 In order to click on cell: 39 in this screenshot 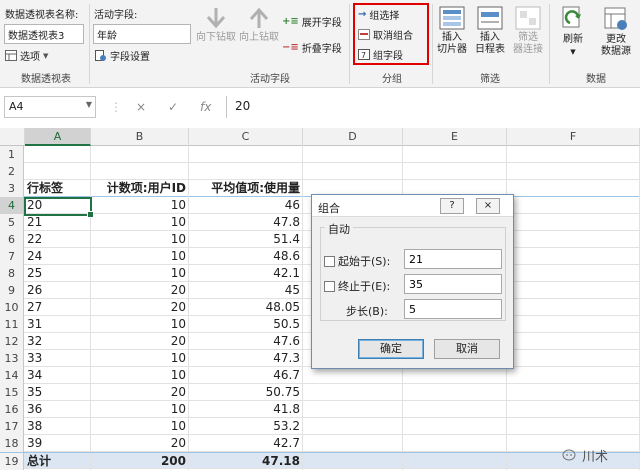, I will do `click(58, 443)`.